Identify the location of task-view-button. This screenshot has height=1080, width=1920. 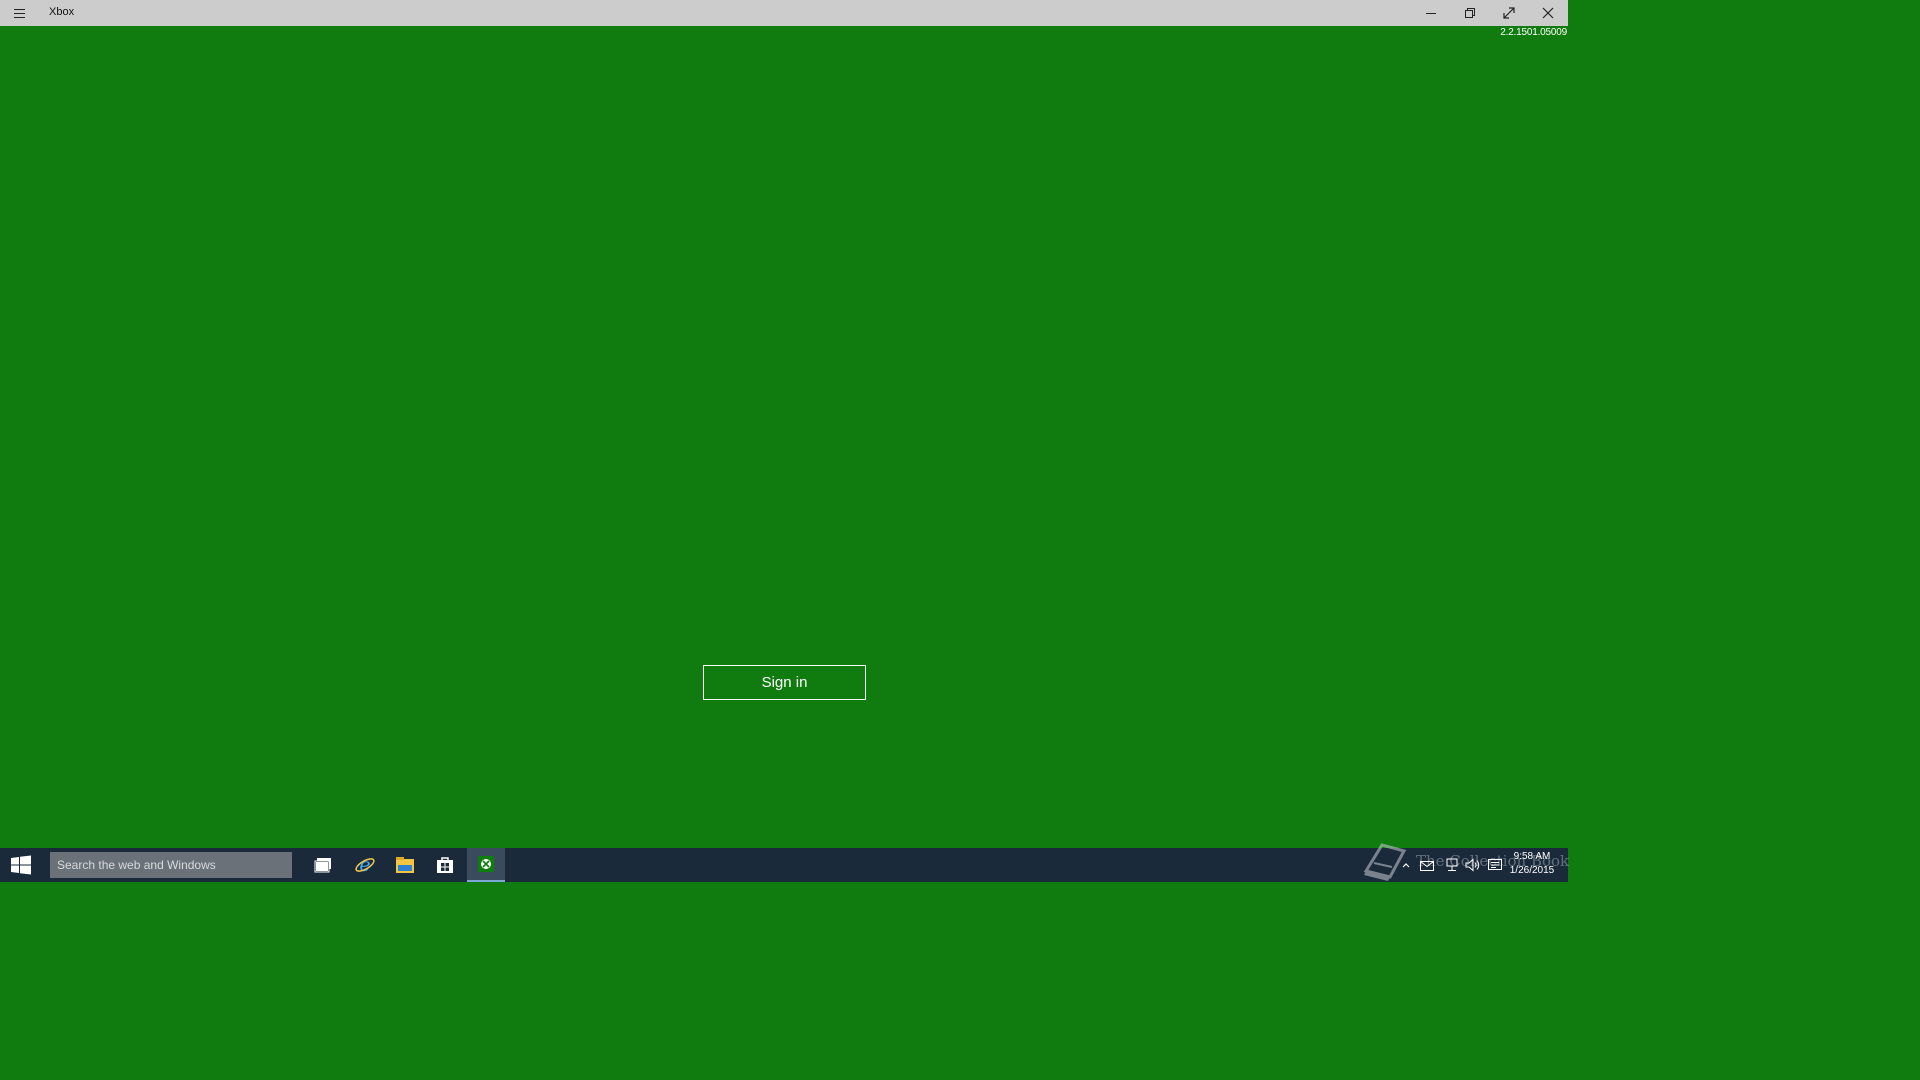
(323, 865).